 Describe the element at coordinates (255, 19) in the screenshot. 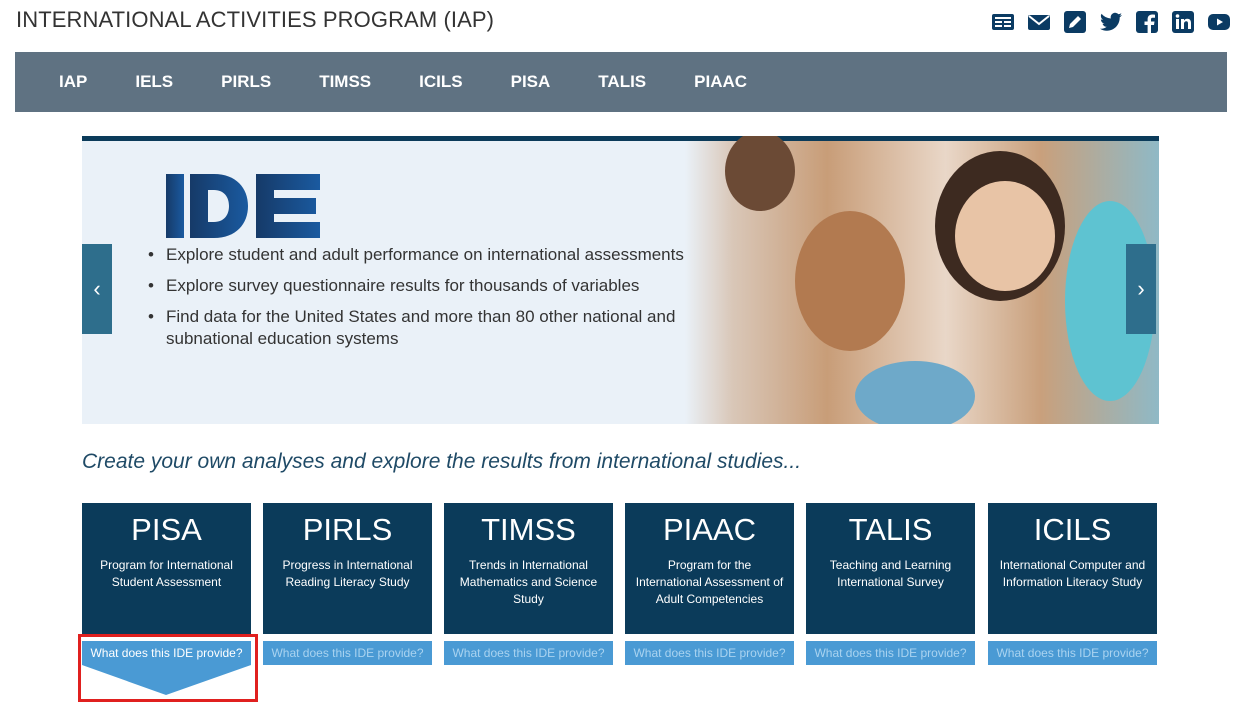

I see `site-title: INTERNATIONAL ACTIVITIES PROGRAM (IAP)` at that location.